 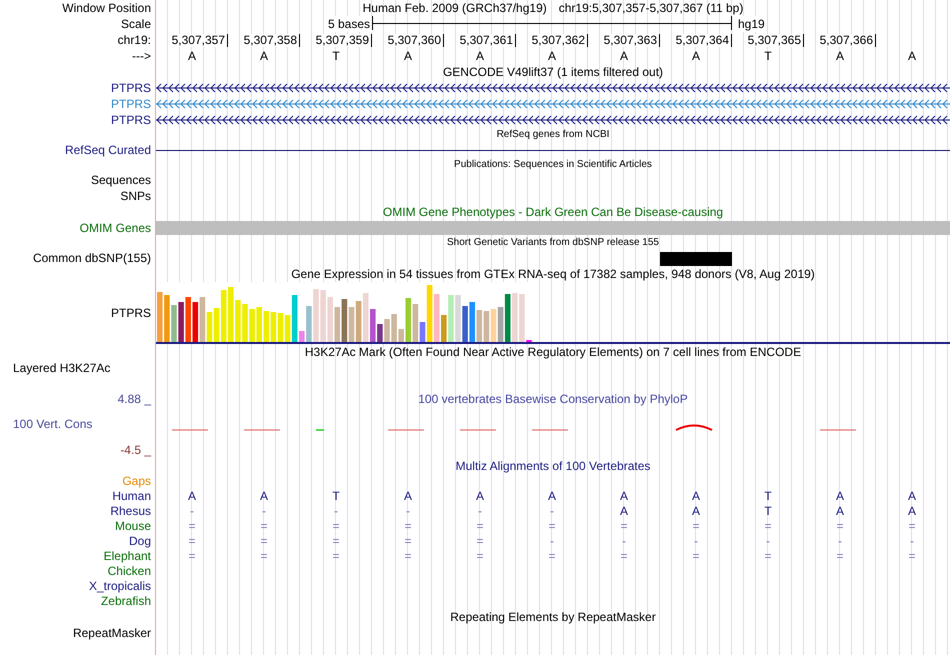 I want to click on track-title: Publications: Sequences in Scientific Articles, so click(x=553, y=164).